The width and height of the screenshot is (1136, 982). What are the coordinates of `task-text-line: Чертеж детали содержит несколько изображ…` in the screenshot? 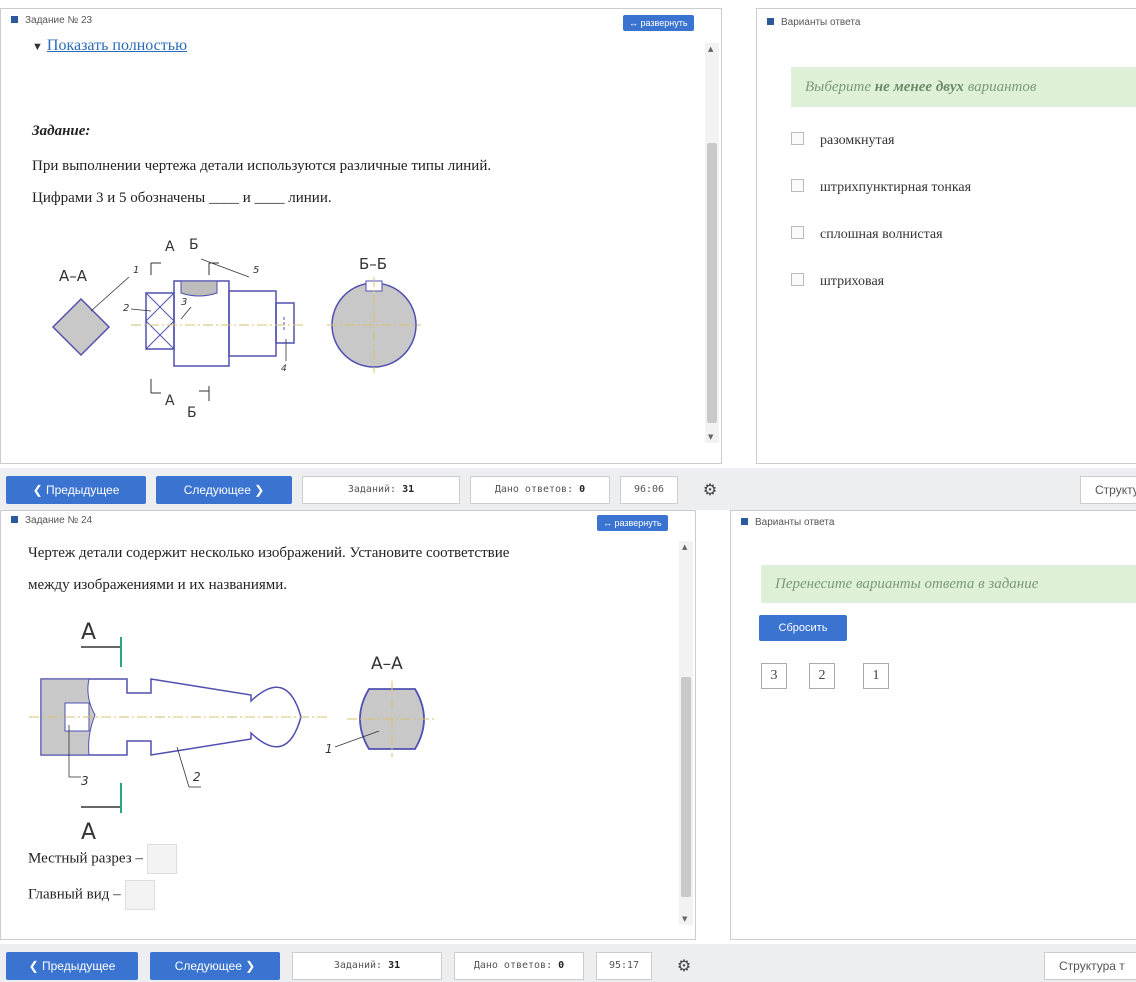 It's located at (269, 553).